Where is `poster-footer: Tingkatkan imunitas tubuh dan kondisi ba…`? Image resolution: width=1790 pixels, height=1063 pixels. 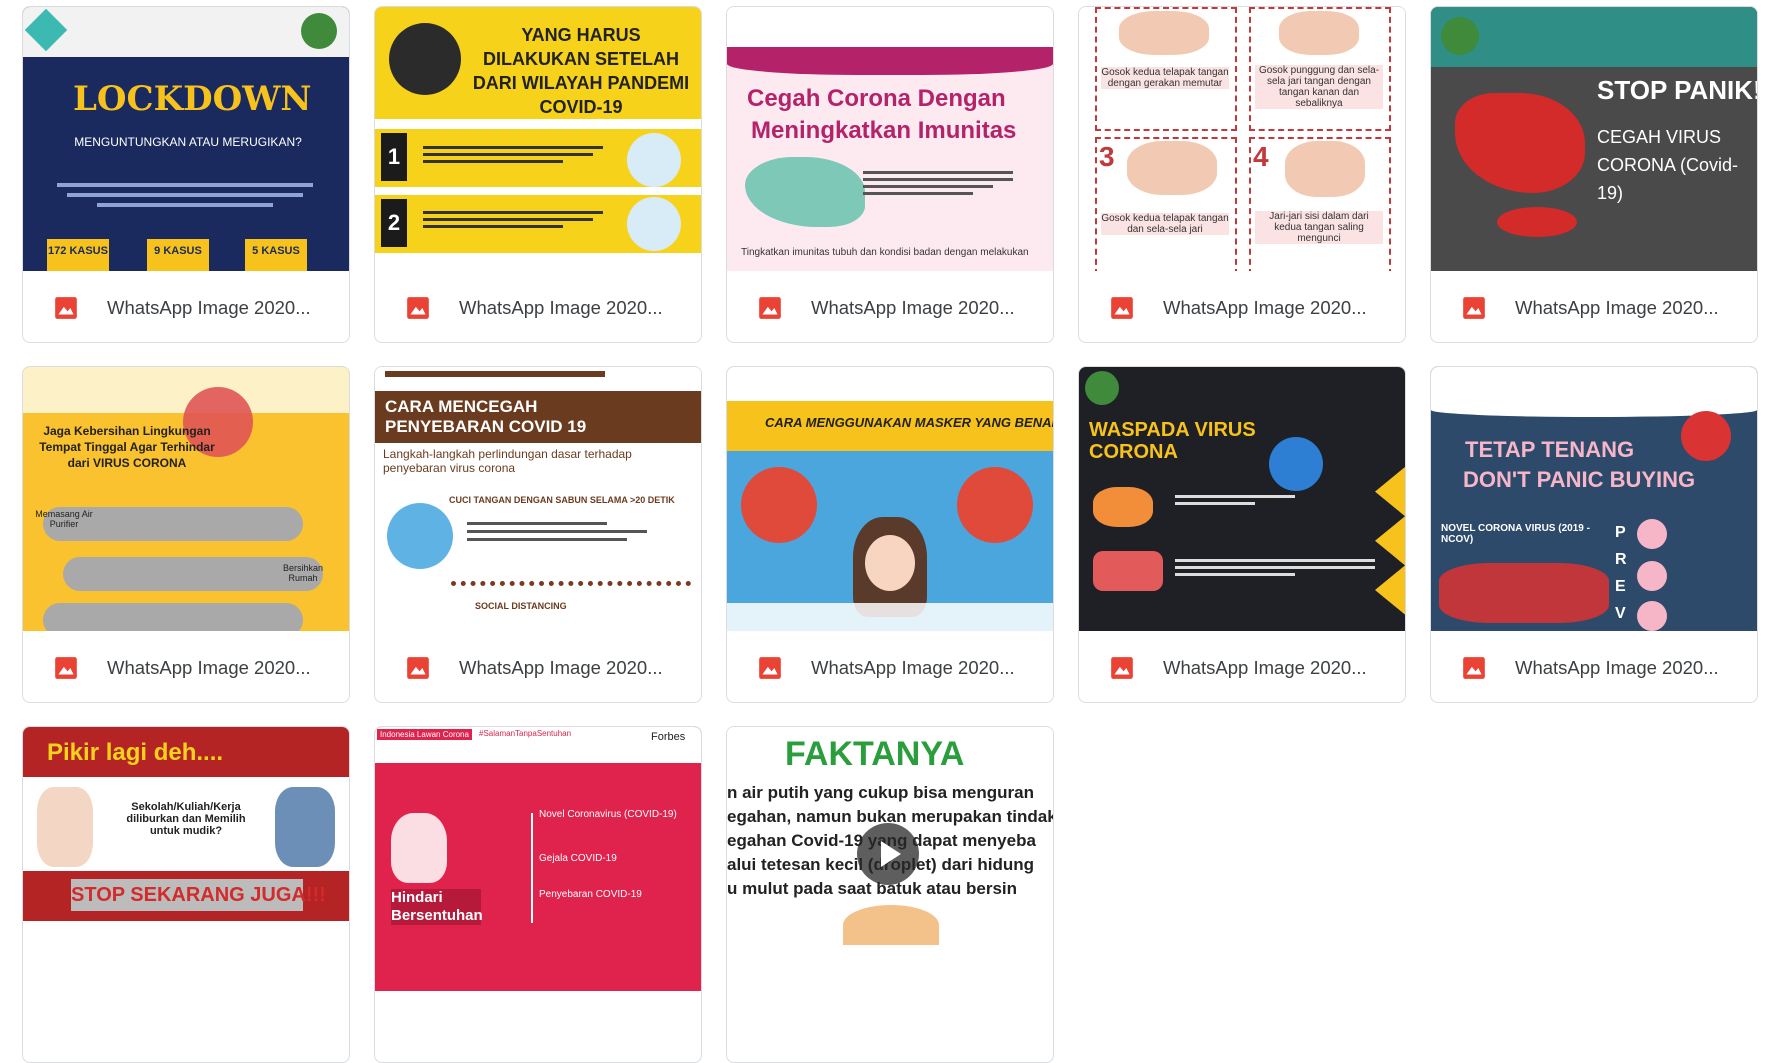
poster-footer: Tingkatkan imunitas tubuh dan kondisi ba… is located at coordinates (885, 252).